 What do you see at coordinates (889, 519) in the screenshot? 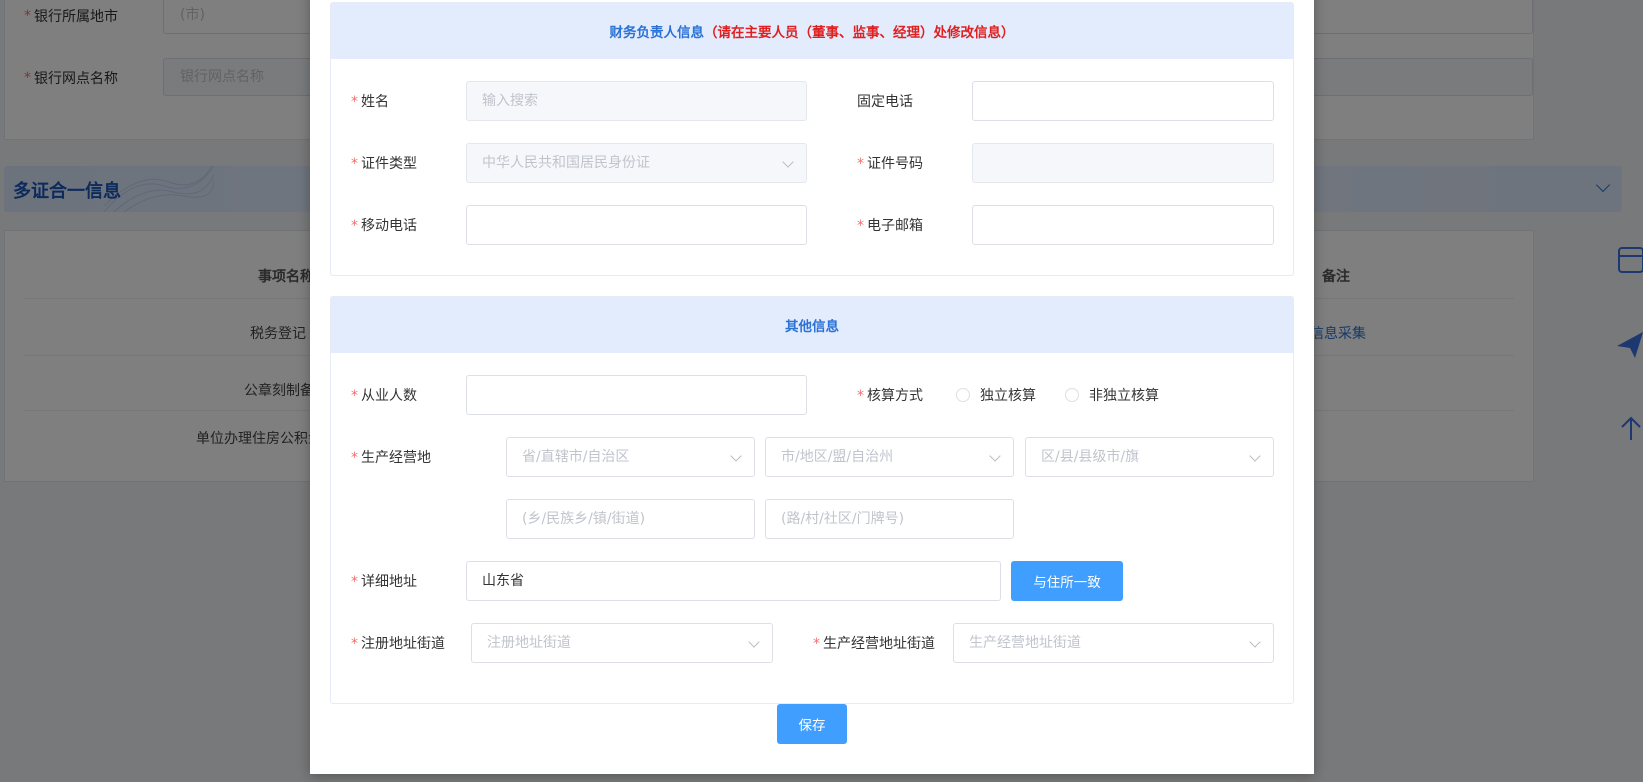
I see `road-input: (路/村/社区/门牌号)` at bounding box center [889, 519].